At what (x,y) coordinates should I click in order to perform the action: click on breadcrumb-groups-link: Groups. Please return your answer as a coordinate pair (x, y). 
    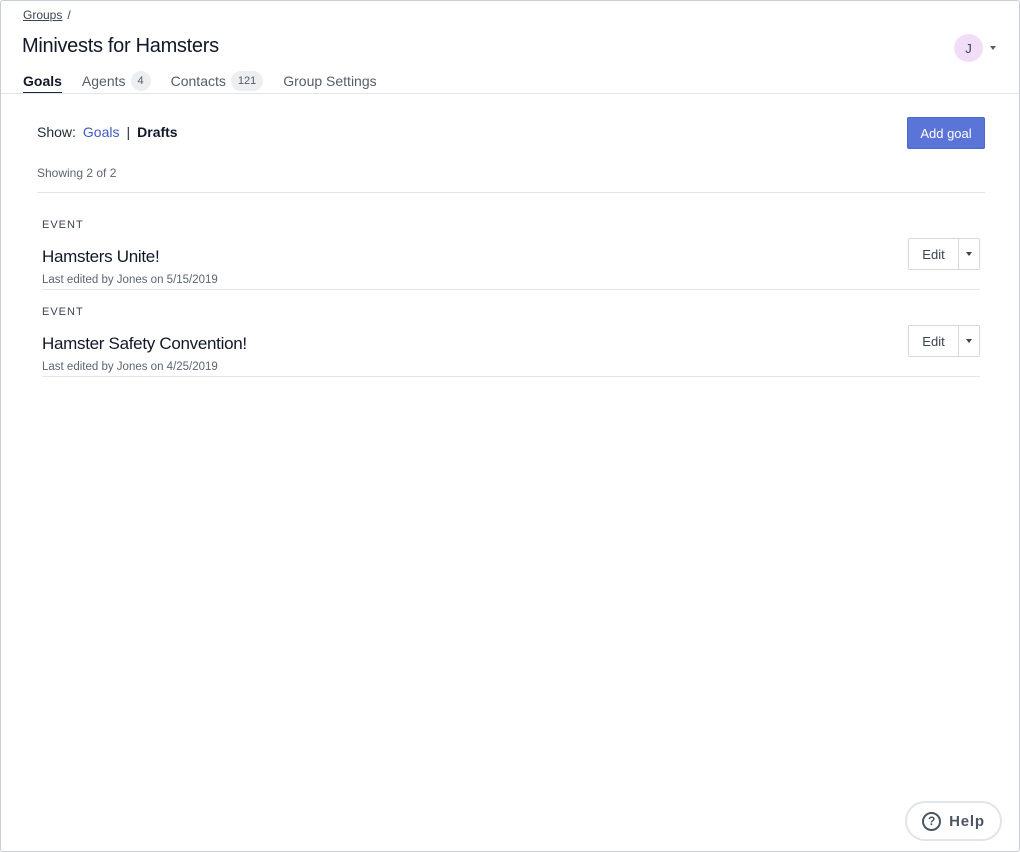
    Looking at the image, I should click on (42, 15).